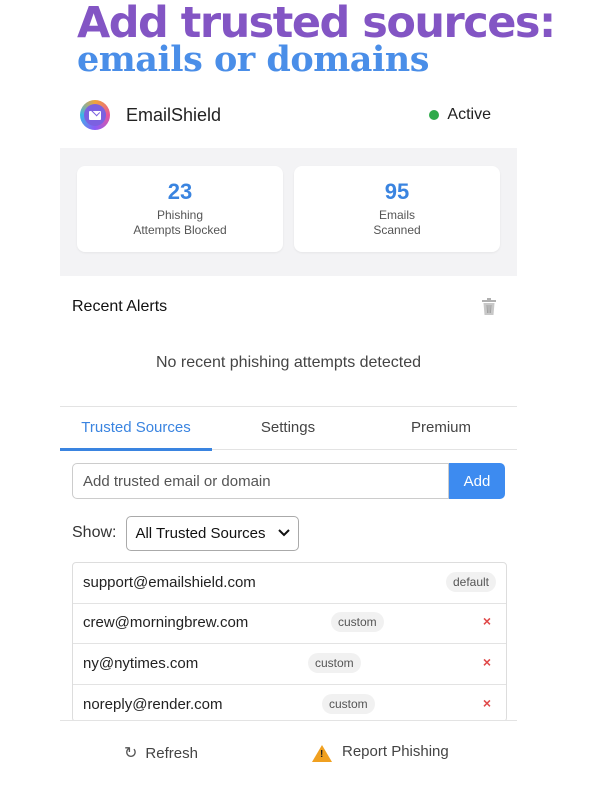 The width and height of the screenshot is (600, 801). Describe the element at coordinates (180, 191) in the screenshot. I see `stat-value: 23` at that location.